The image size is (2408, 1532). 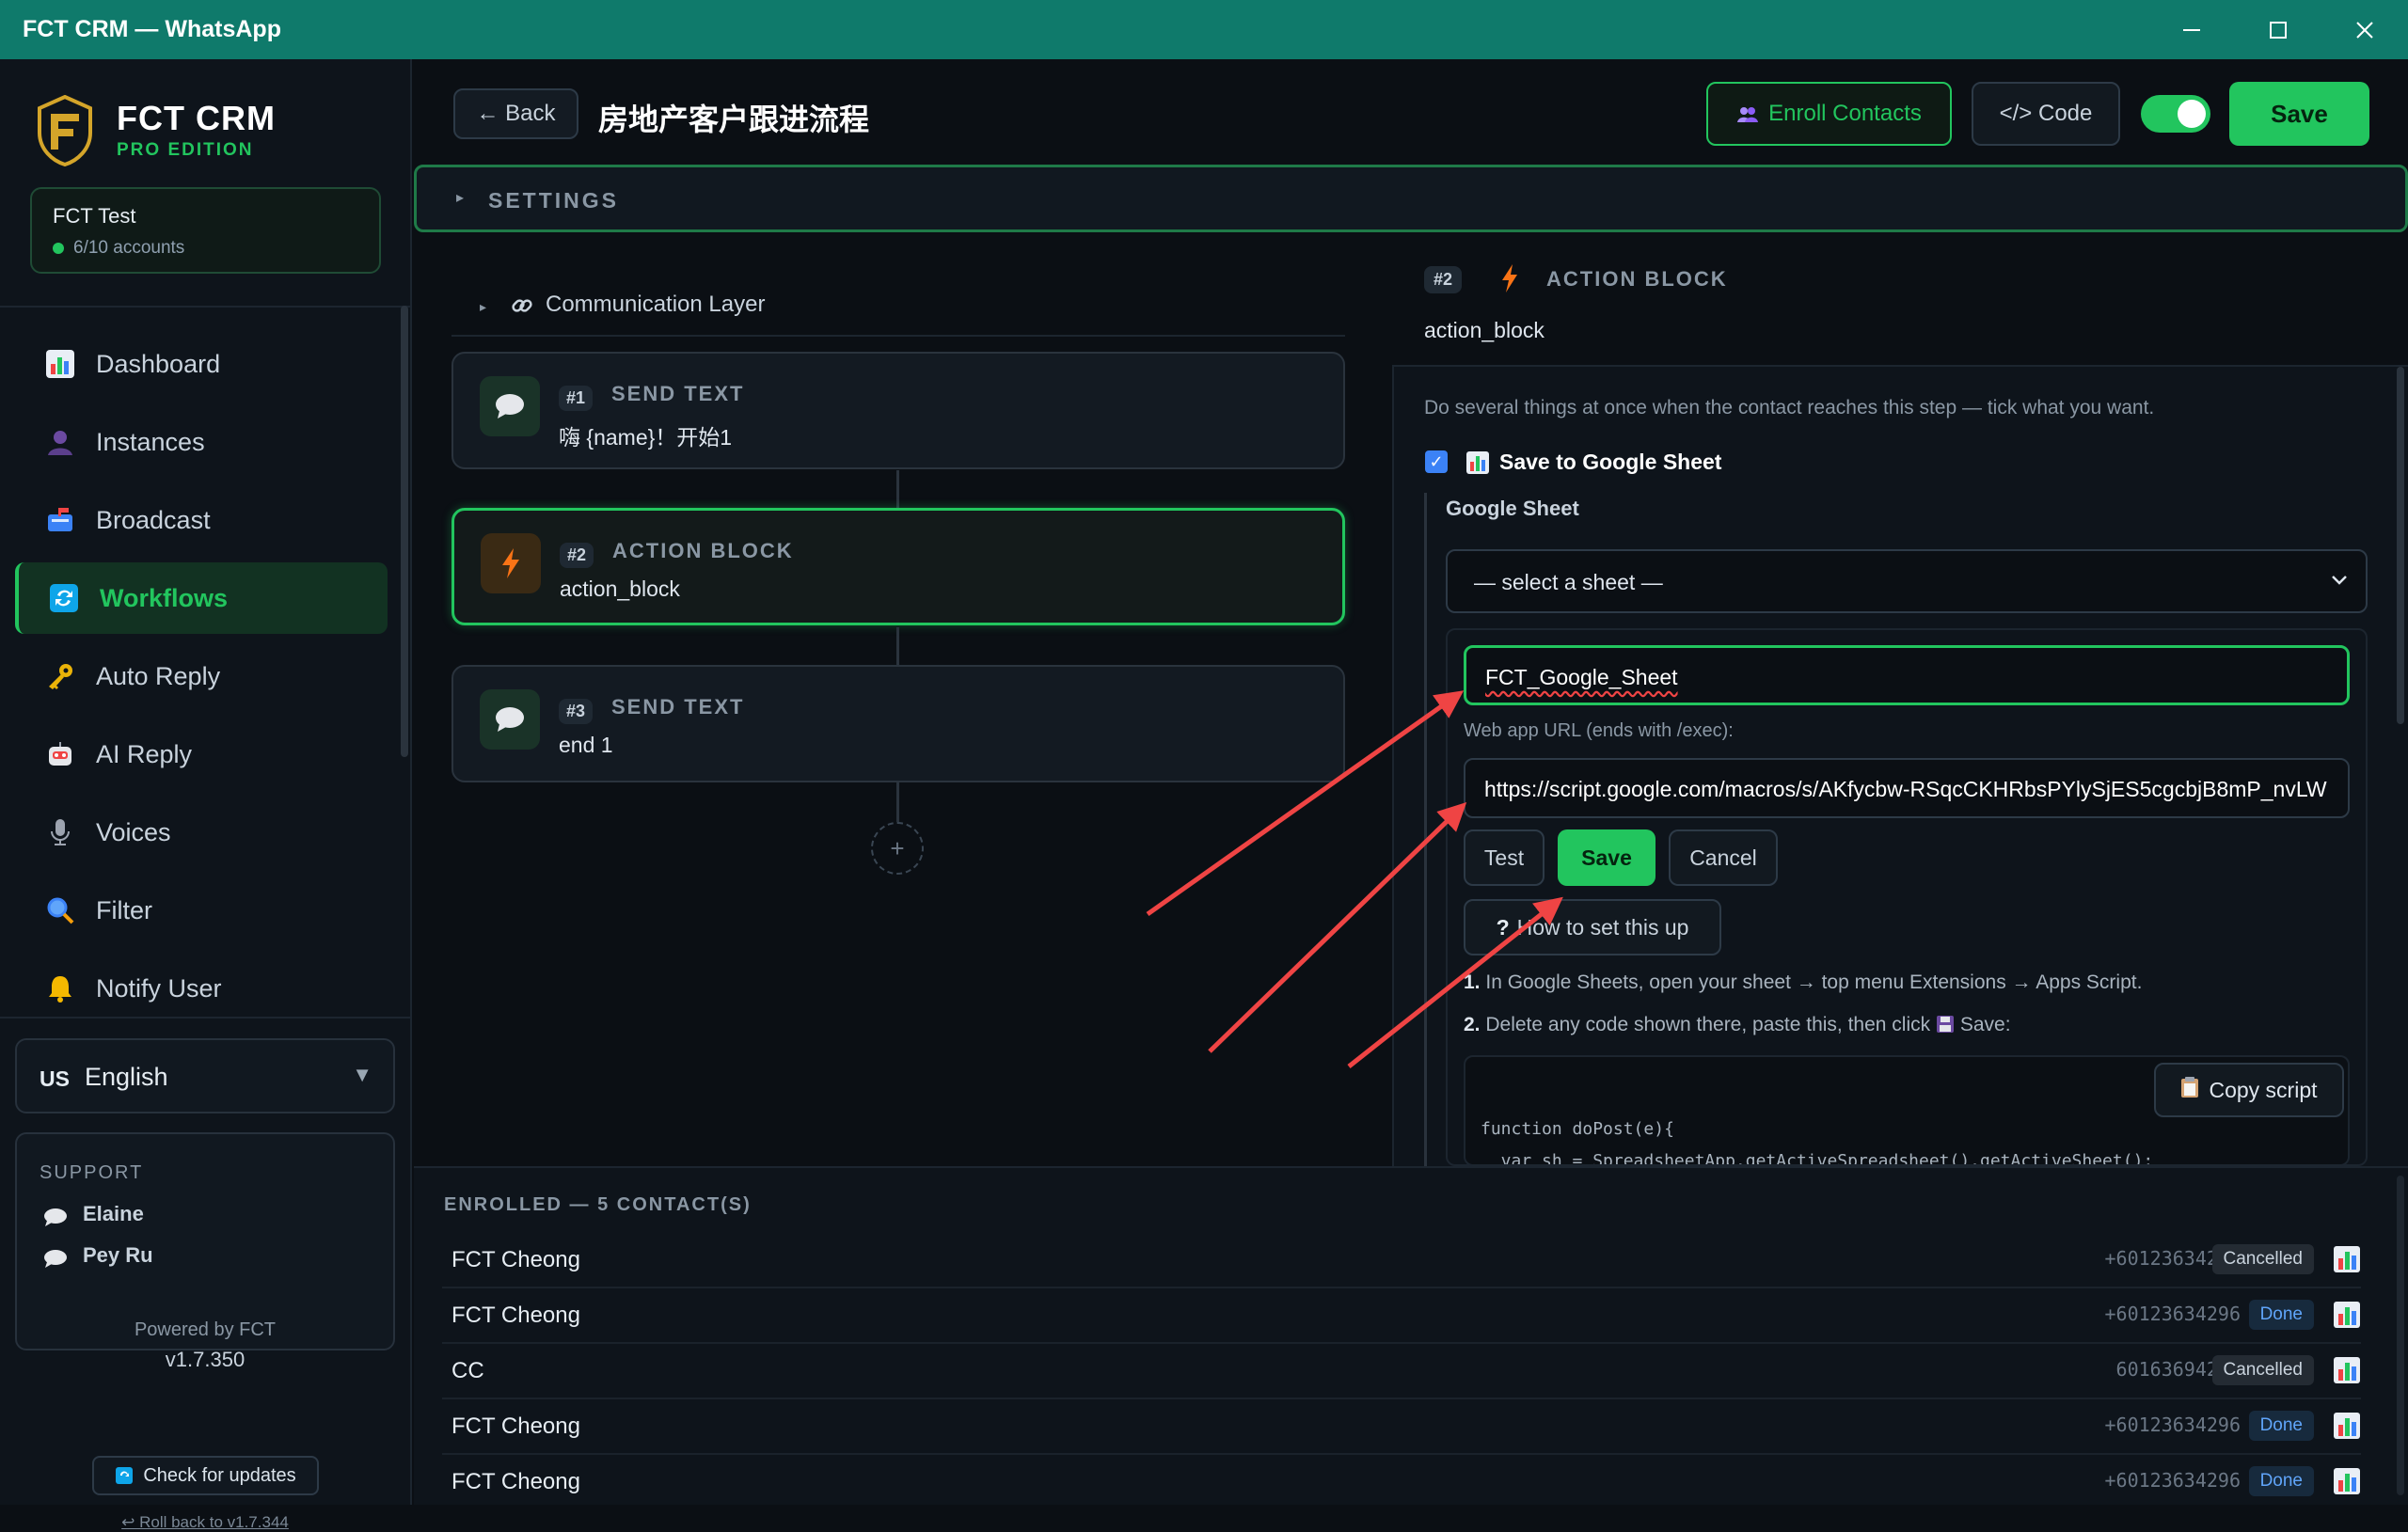 I want to click on step-kind: ACTION BLOCK, so click(x=703, y=550).